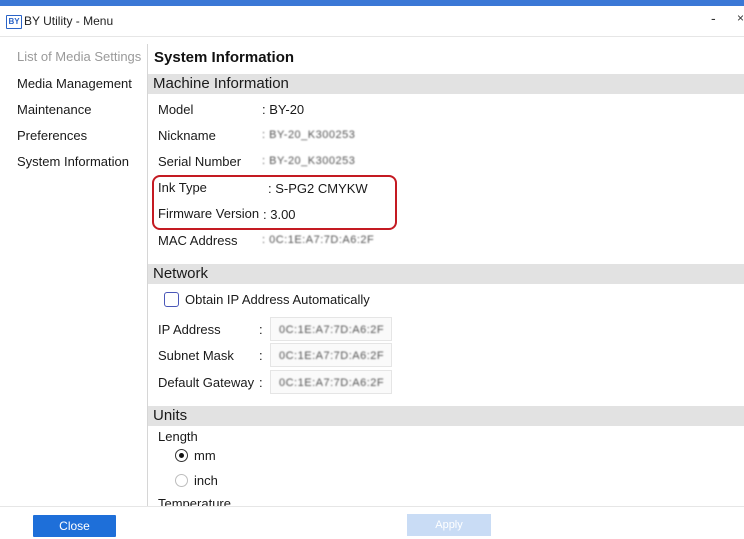  What do you see at coordinates (73, 161) in the screenshot?
I see `sidebar-item-system-information: System Information` at bounding box center [73, 161].